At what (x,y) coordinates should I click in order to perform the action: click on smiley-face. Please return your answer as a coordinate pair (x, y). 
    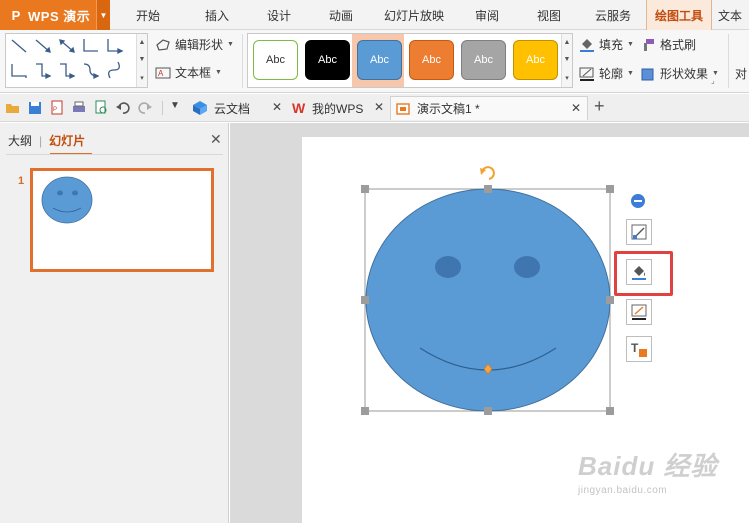
    Looking at the image, I should click on (488, 300).